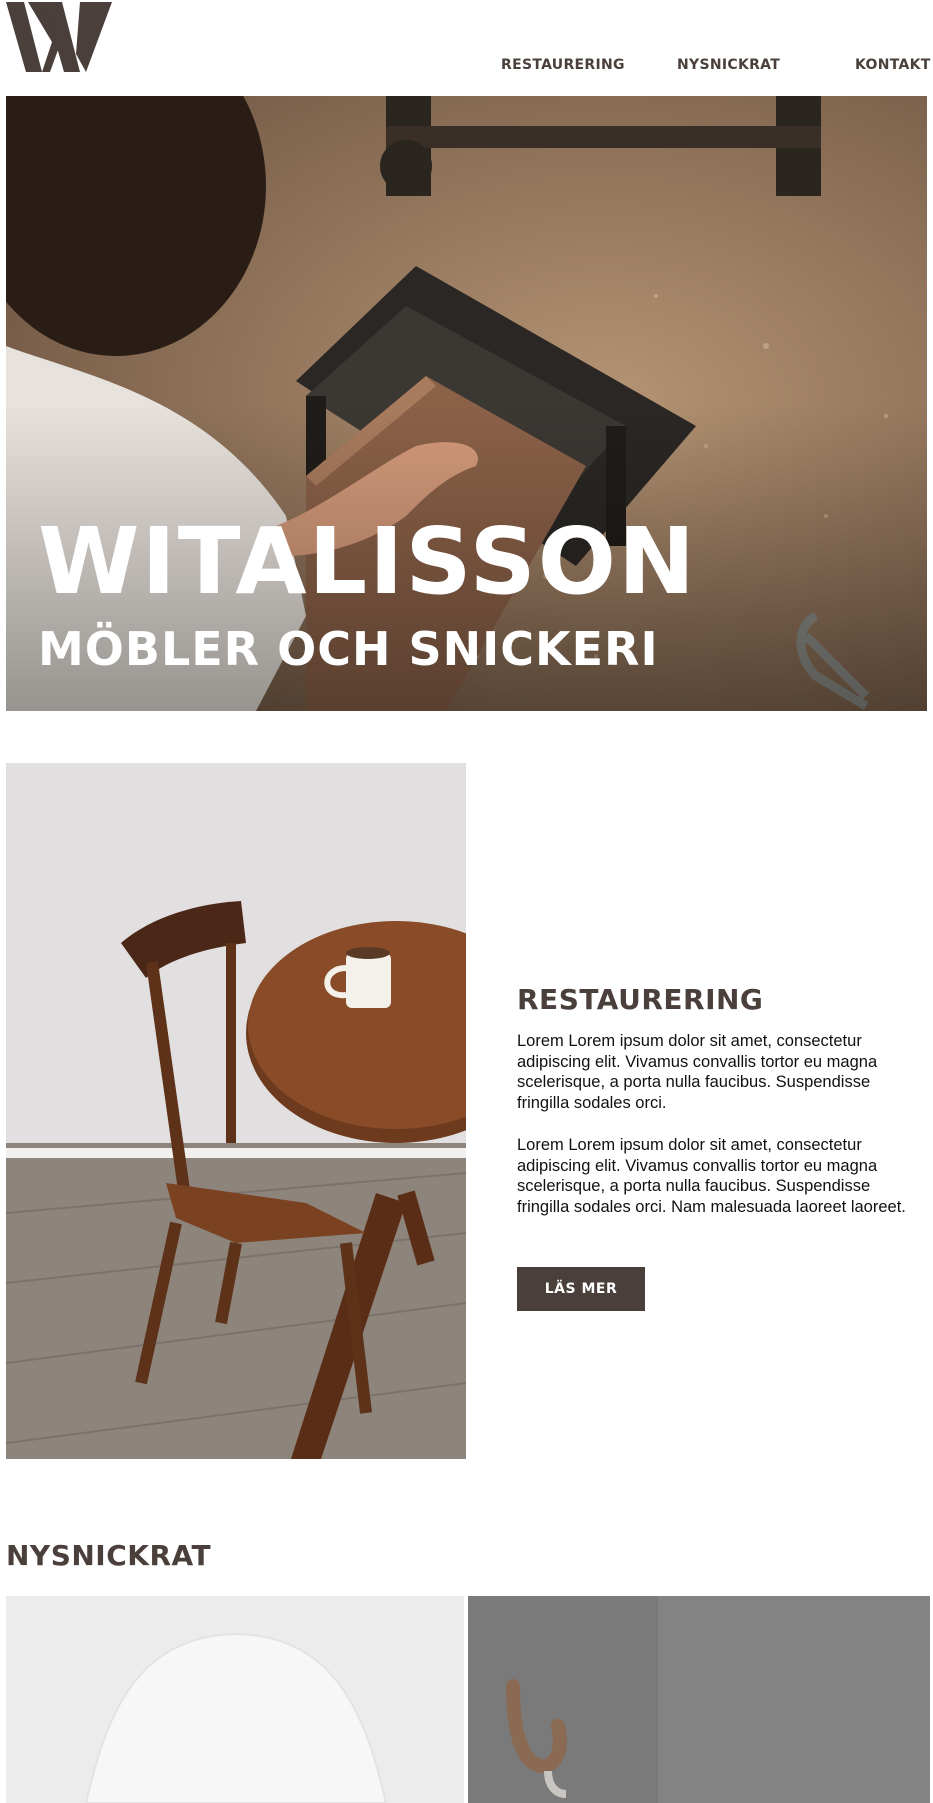 This screenshot has height=1803, width=933. What do you see at coordinates (109, 1555) in the screenshot?
I see `nysnickrat-title: NYSNICKRAT` at bounding box center [109, 1555].